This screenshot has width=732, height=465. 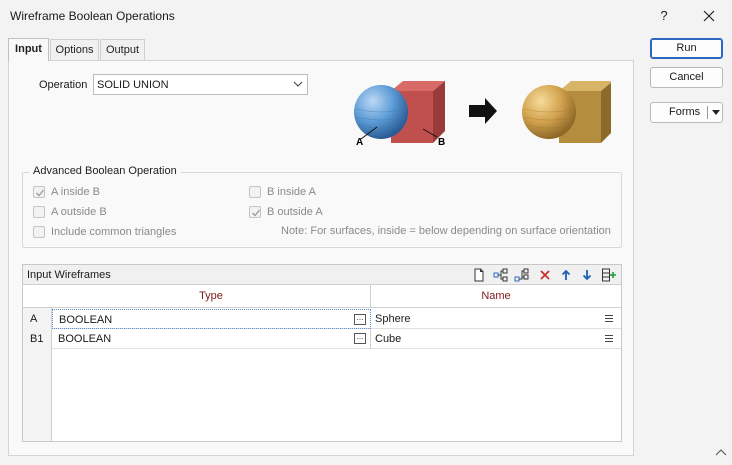 What do you see at coordinates (75, 192) in the screenshot?
I see `a-inside-b-label: A inside B` at bounding box center [75, 192].